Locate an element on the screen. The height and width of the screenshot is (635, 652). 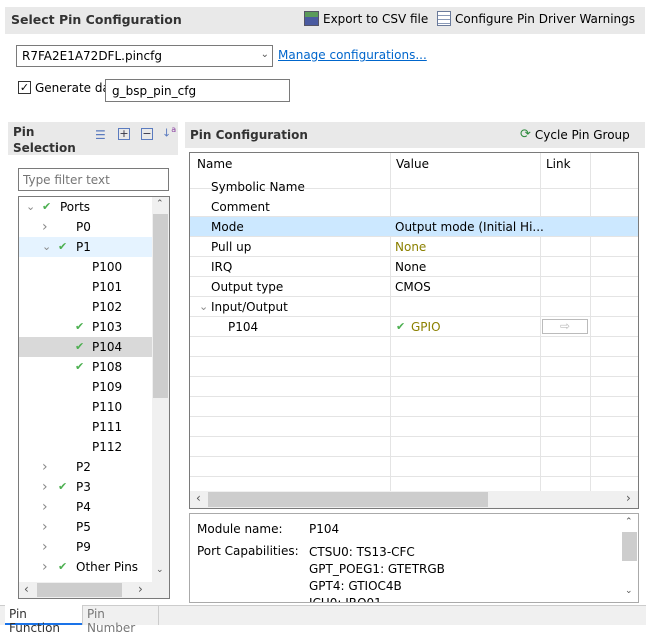
tree-item-p108: ✔ P108 is located at coordinates (85, 367).